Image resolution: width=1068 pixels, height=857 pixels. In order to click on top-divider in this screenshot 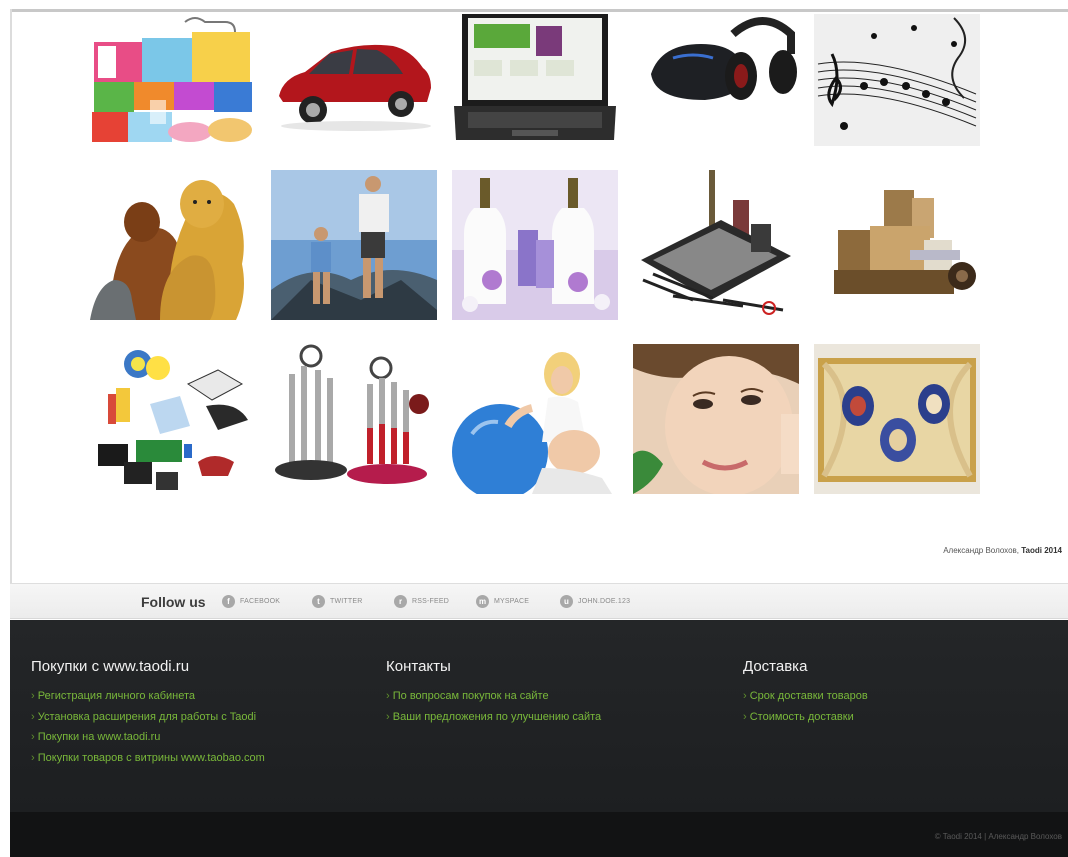, I will do `click(539, 10)`.